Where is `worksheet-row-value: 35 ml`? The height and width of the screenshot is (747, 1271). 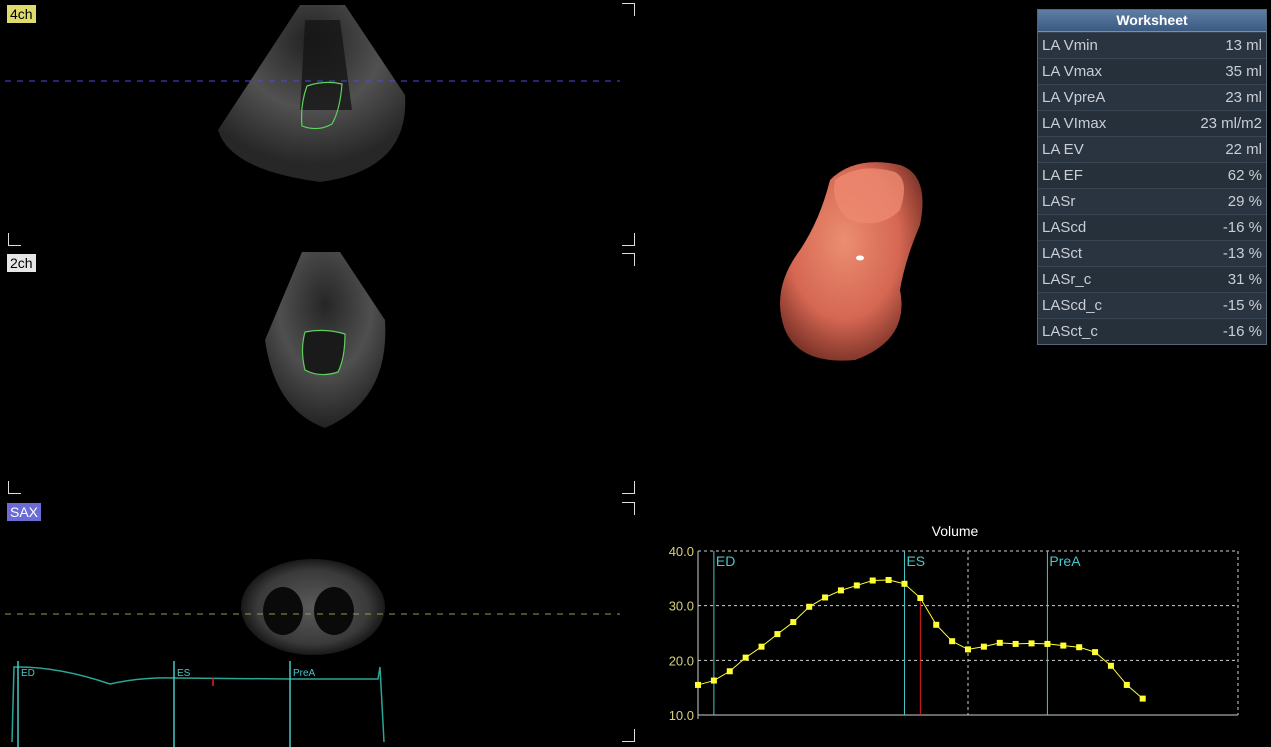 worksheet-row-value: 35 ml is located at coordinates (1243, 71).